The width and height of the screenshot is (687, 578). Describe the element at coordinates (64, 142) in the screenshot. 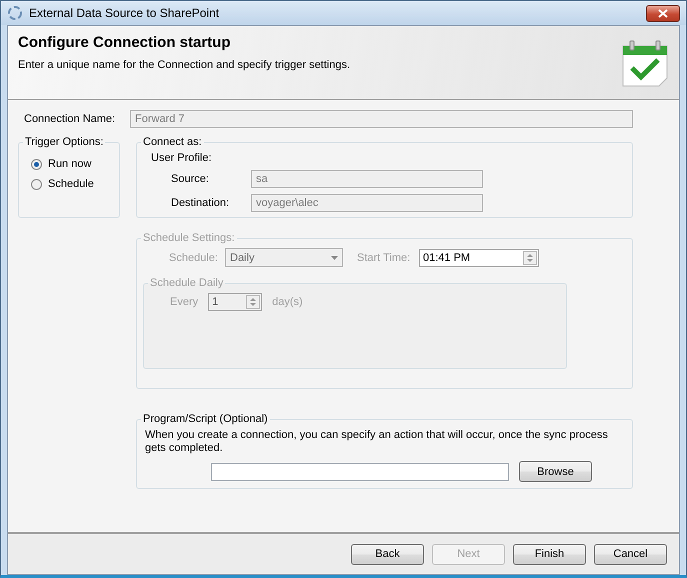

I see `group-title: Trigger Options:` at that location.